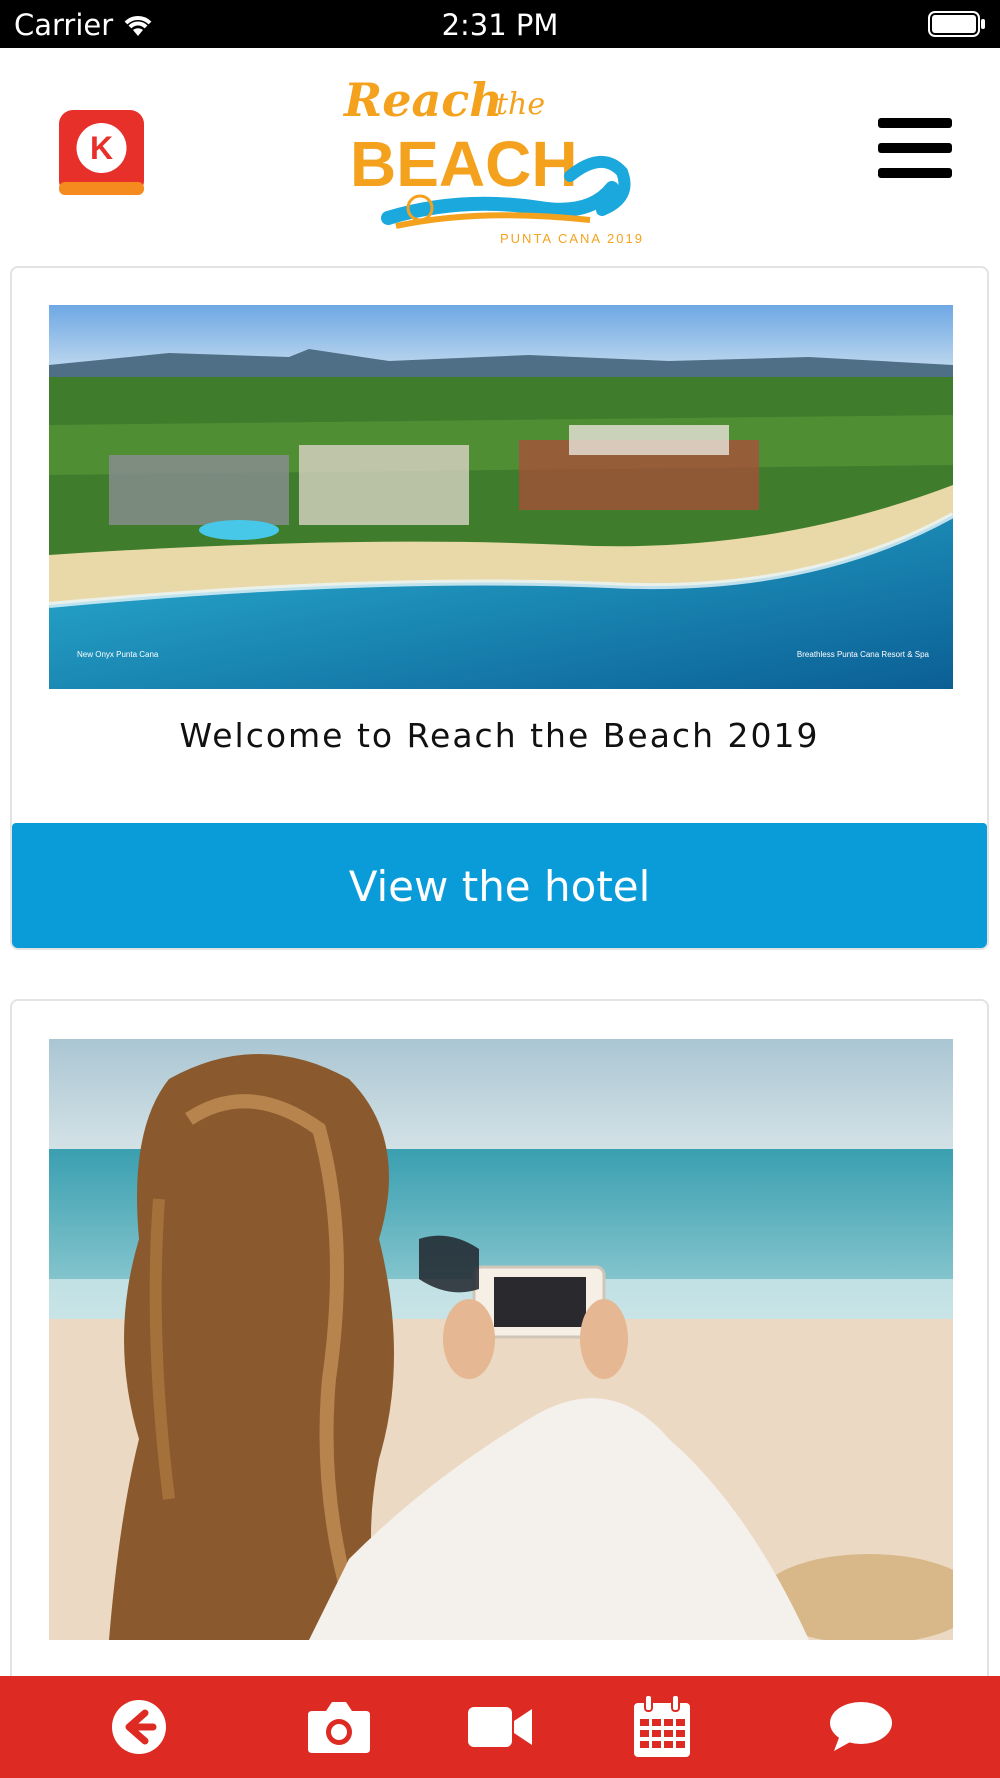 The image size is (1000, 1778). I want to click on calendar-icon, so click(662, 1727).